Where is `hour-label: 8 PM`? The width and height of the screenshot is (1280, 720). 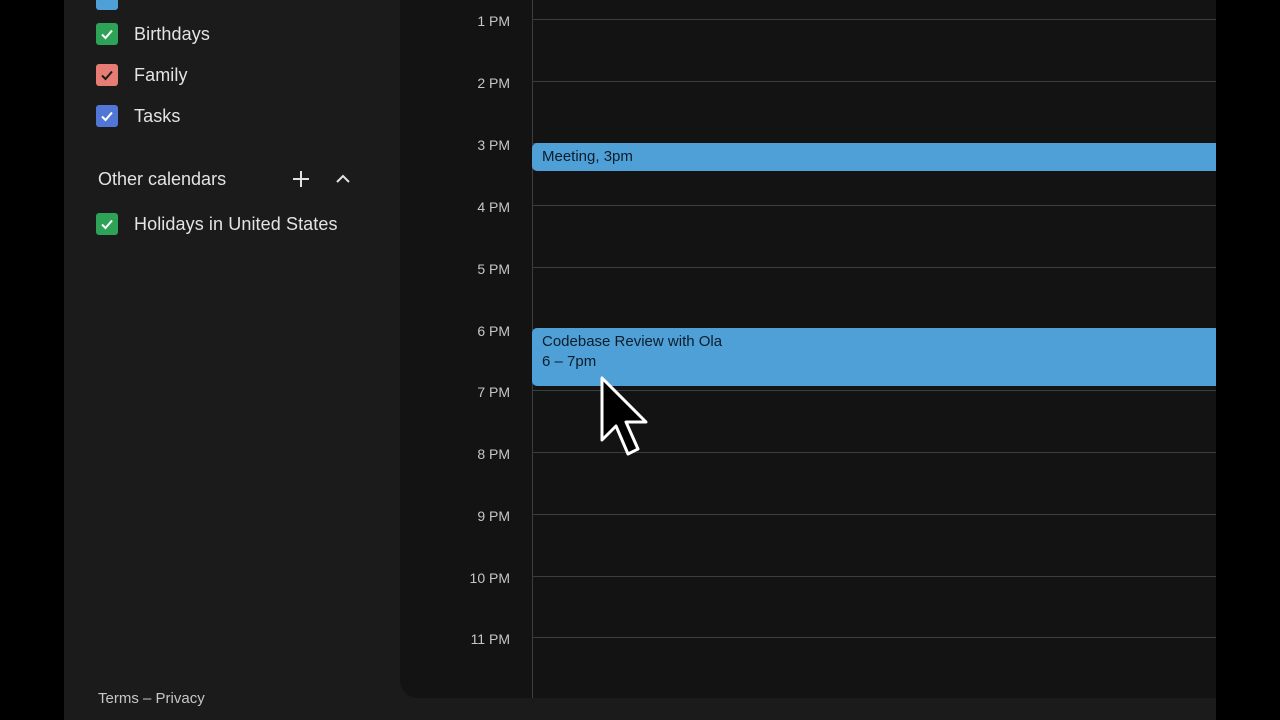
hour-label: 8 PM is located at coordinates (493, 454).